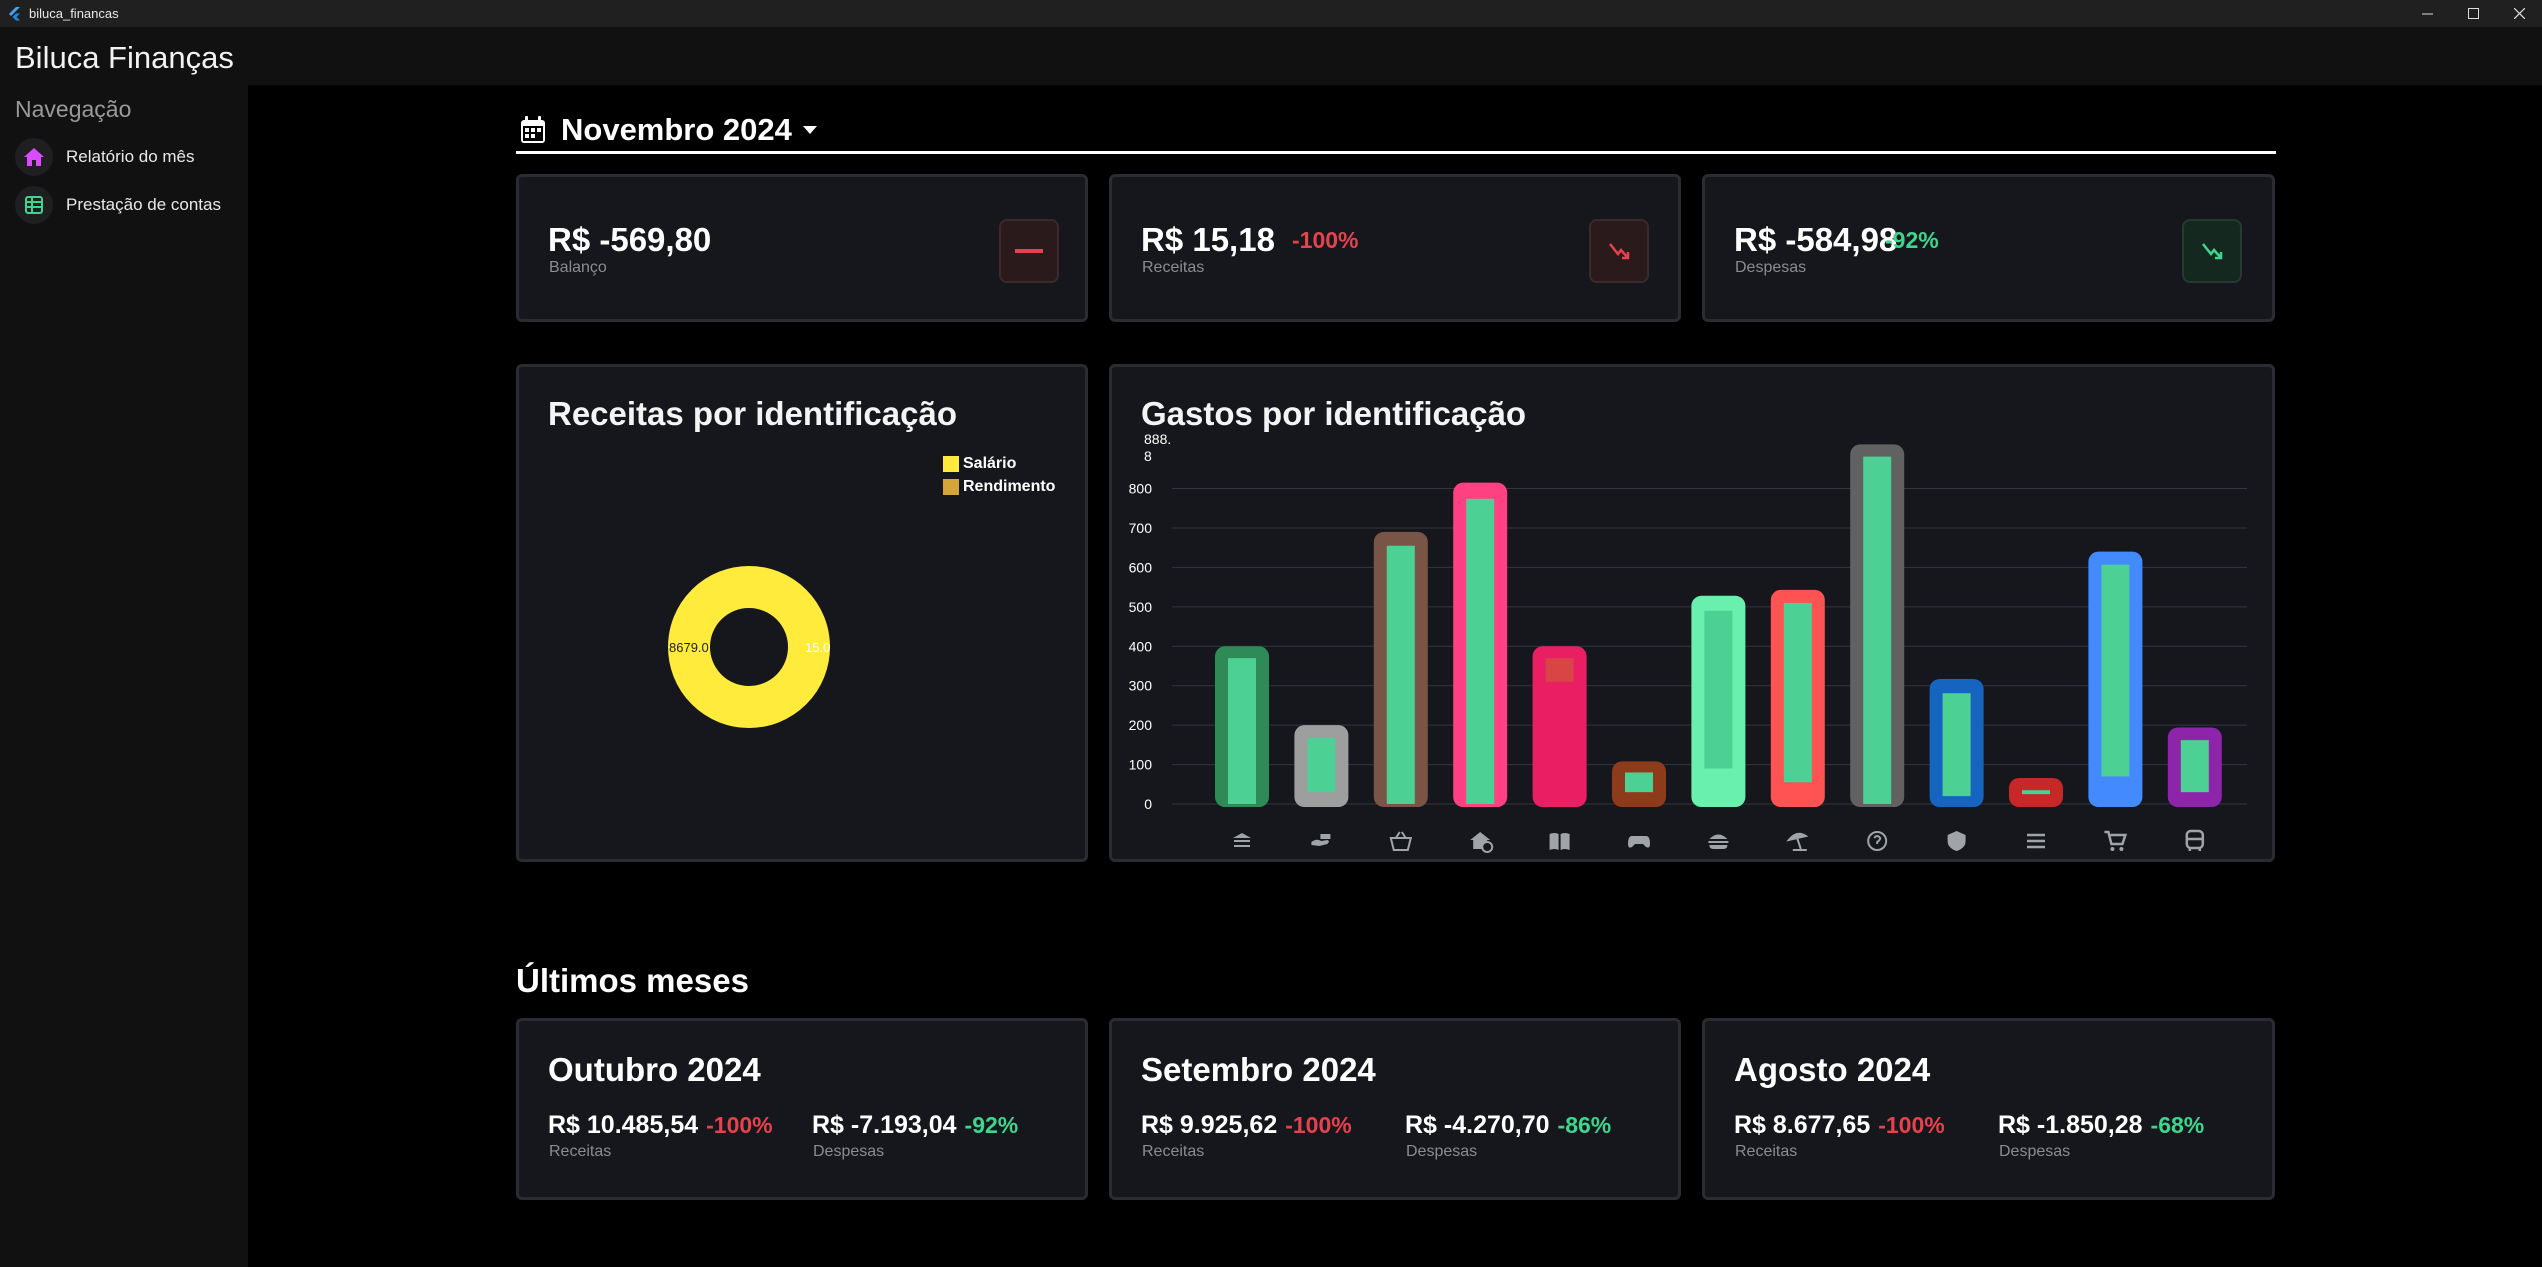 This screenshot has width=2542, height=1267. Describe the element at coordinates (1559, 670) in the screenshot. I see `bar-range-book` at that location.